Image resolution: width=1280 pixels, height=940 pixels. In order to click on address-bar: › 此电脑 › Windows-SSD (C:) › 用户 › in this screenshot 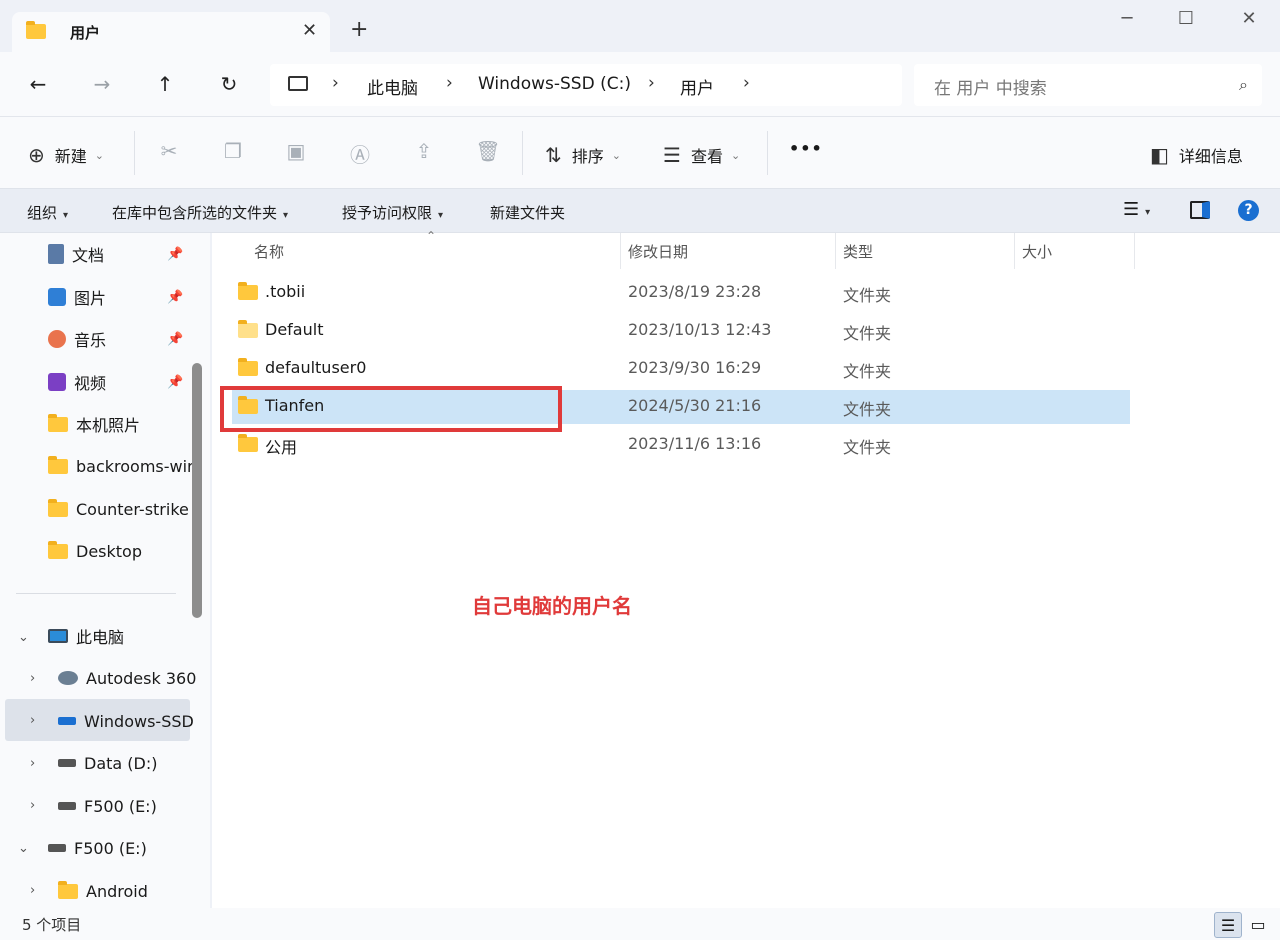, I will do `click(586, 85)`.